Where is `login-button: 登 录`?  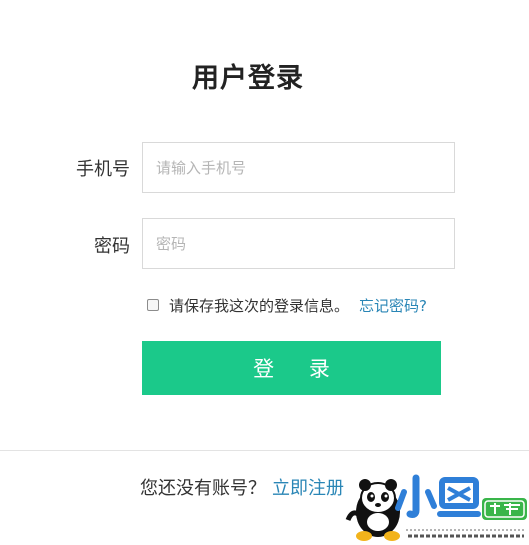
login-button: 登 录 is located at coordinates (291, 368).